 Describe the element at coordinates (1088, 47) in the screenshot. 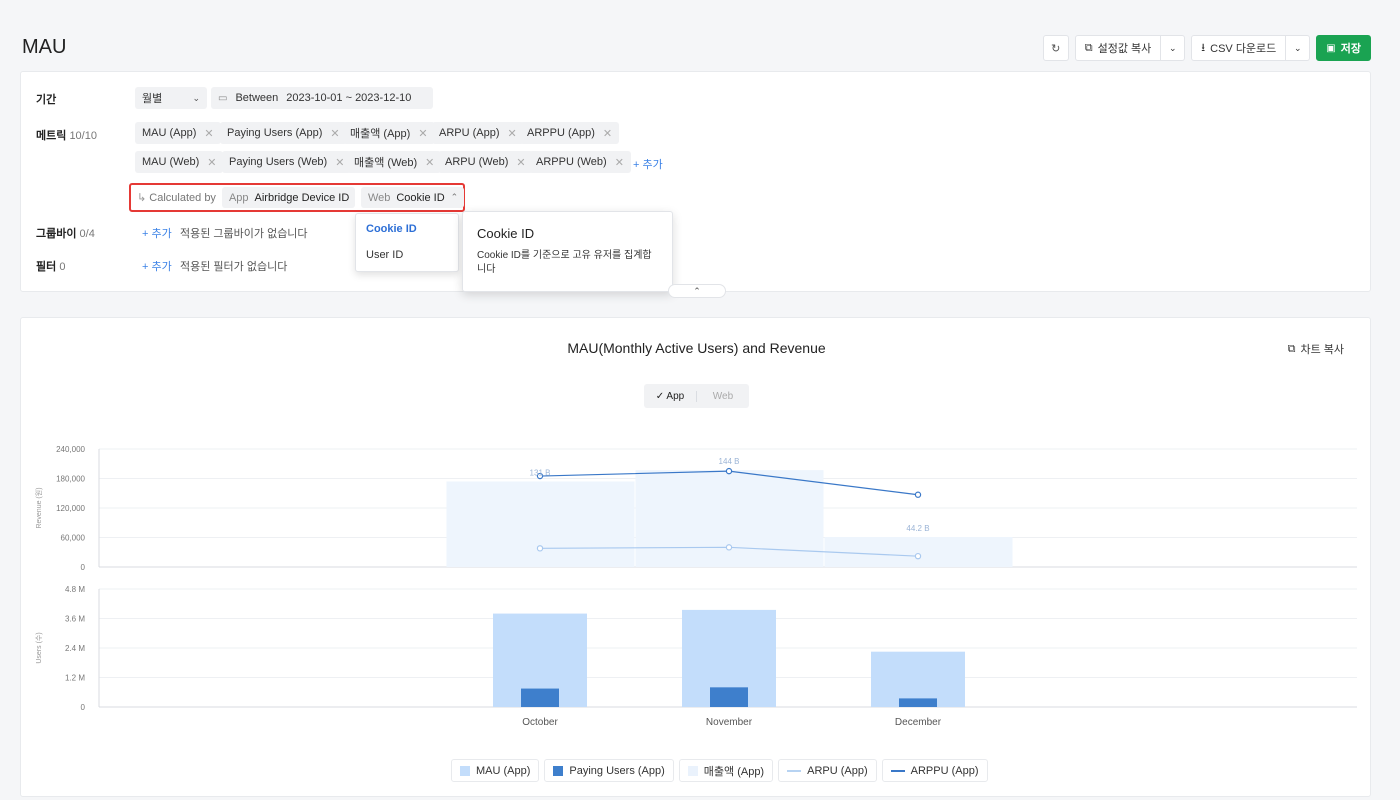

I see `copy-icon: ⧉` at that location.